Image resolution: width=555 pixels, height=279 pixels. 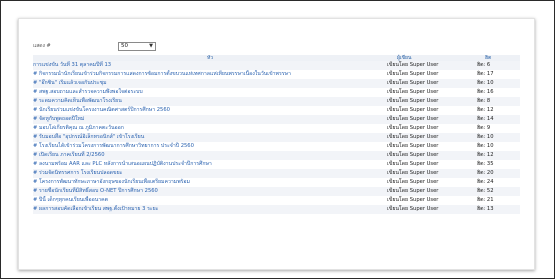 I want to click on article-hits-cell: ฮิต: 52, so click(x=497, y=191).